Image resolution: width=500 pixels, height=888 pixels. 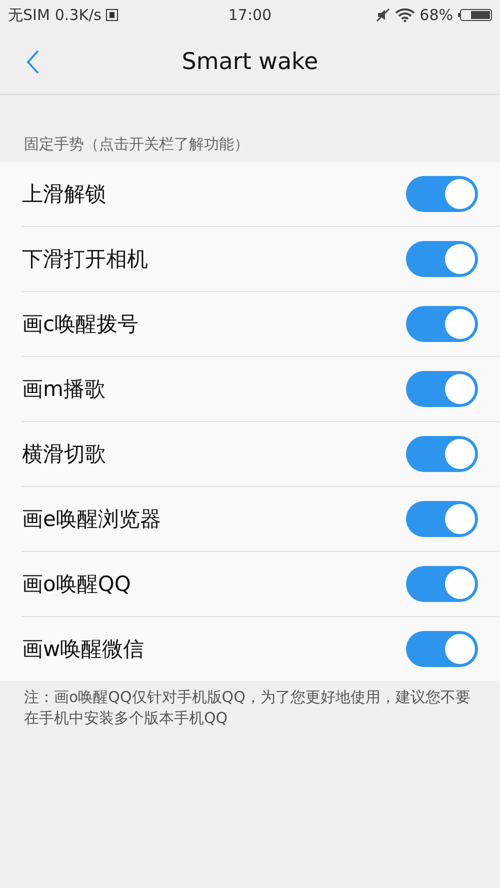 I want to click on gesture-row: 画w唤醒微信, so click(x=261, y=649).